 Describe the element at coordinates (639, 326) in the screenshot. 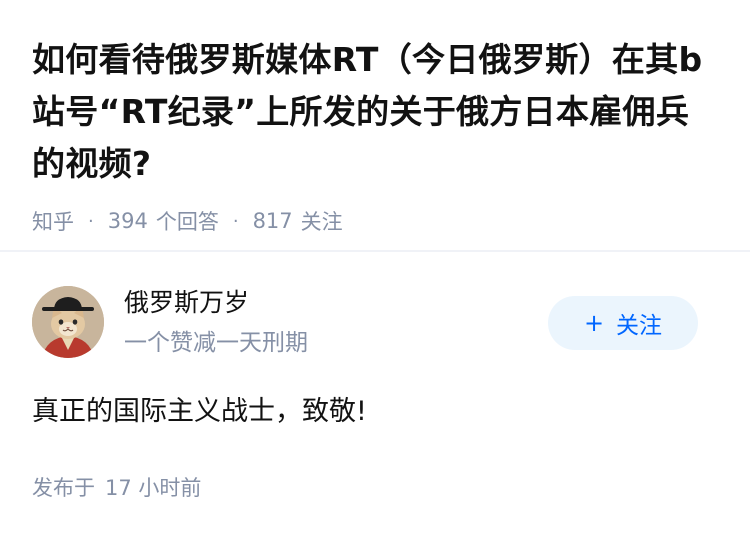

I see `follow-button-label: 关注` at that location.